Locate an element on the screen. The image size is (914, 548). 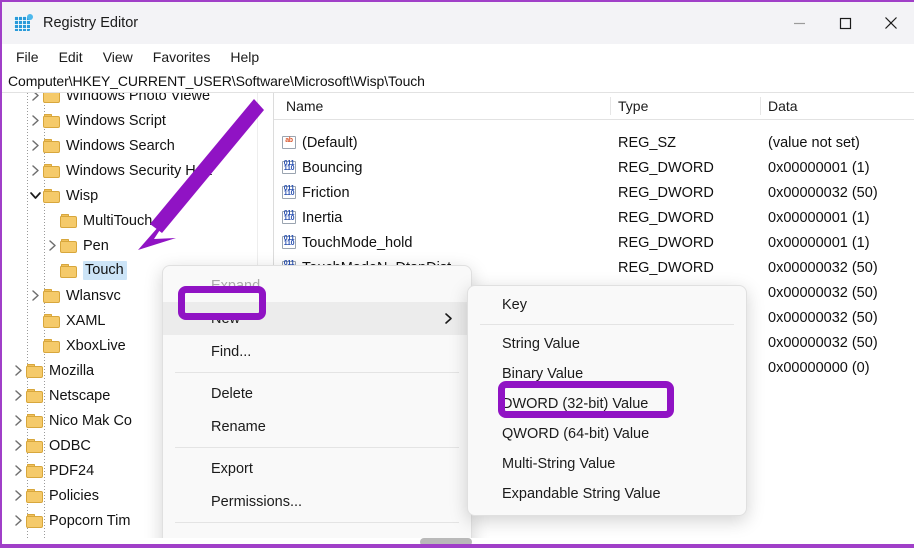
value-name-cell: 011 110 Inertia is located at coordinates (312, 217).